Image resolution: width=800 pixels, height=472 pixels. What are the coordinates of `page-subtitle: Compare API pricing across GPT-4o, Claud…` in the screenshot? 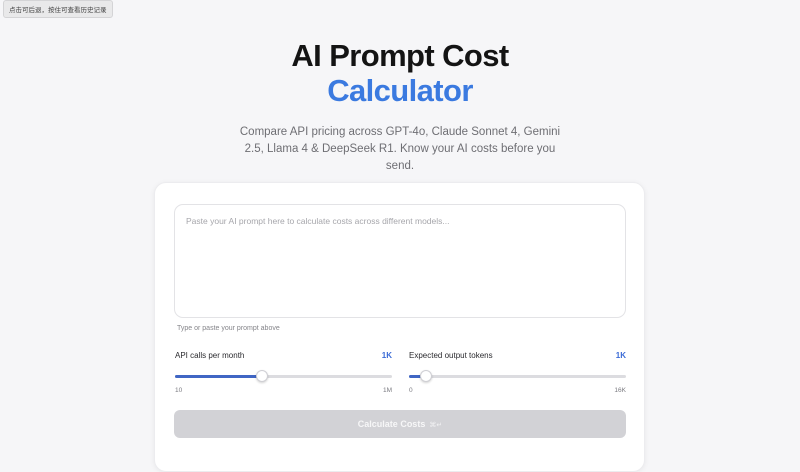 It's located at (400, 149).